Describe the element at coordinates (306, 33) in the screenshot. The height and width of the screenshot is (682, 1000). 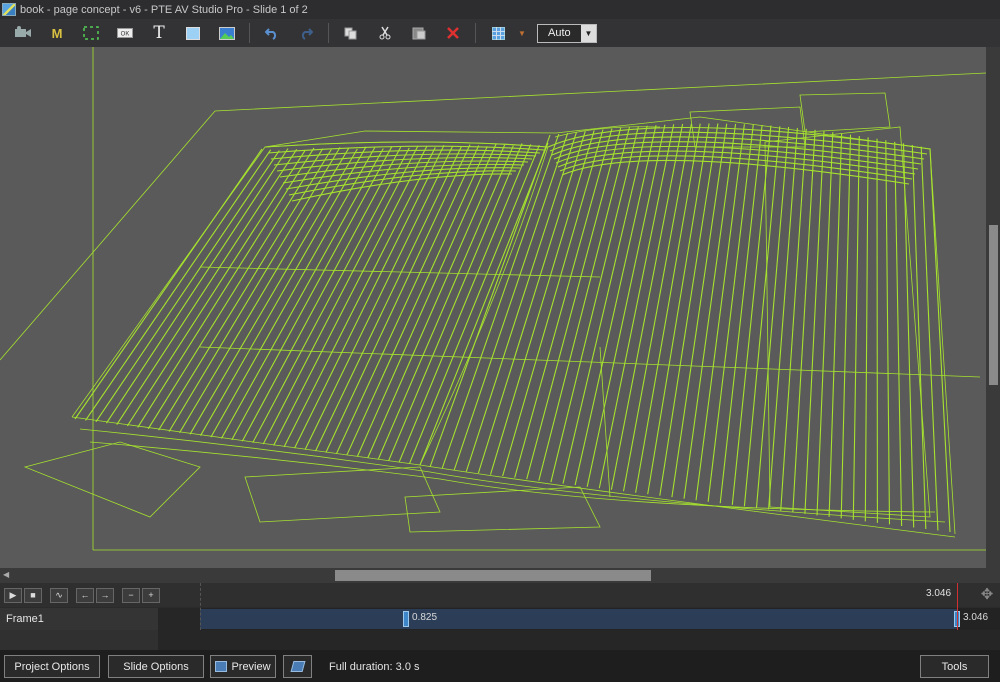
I see `redo-icon` at that location.